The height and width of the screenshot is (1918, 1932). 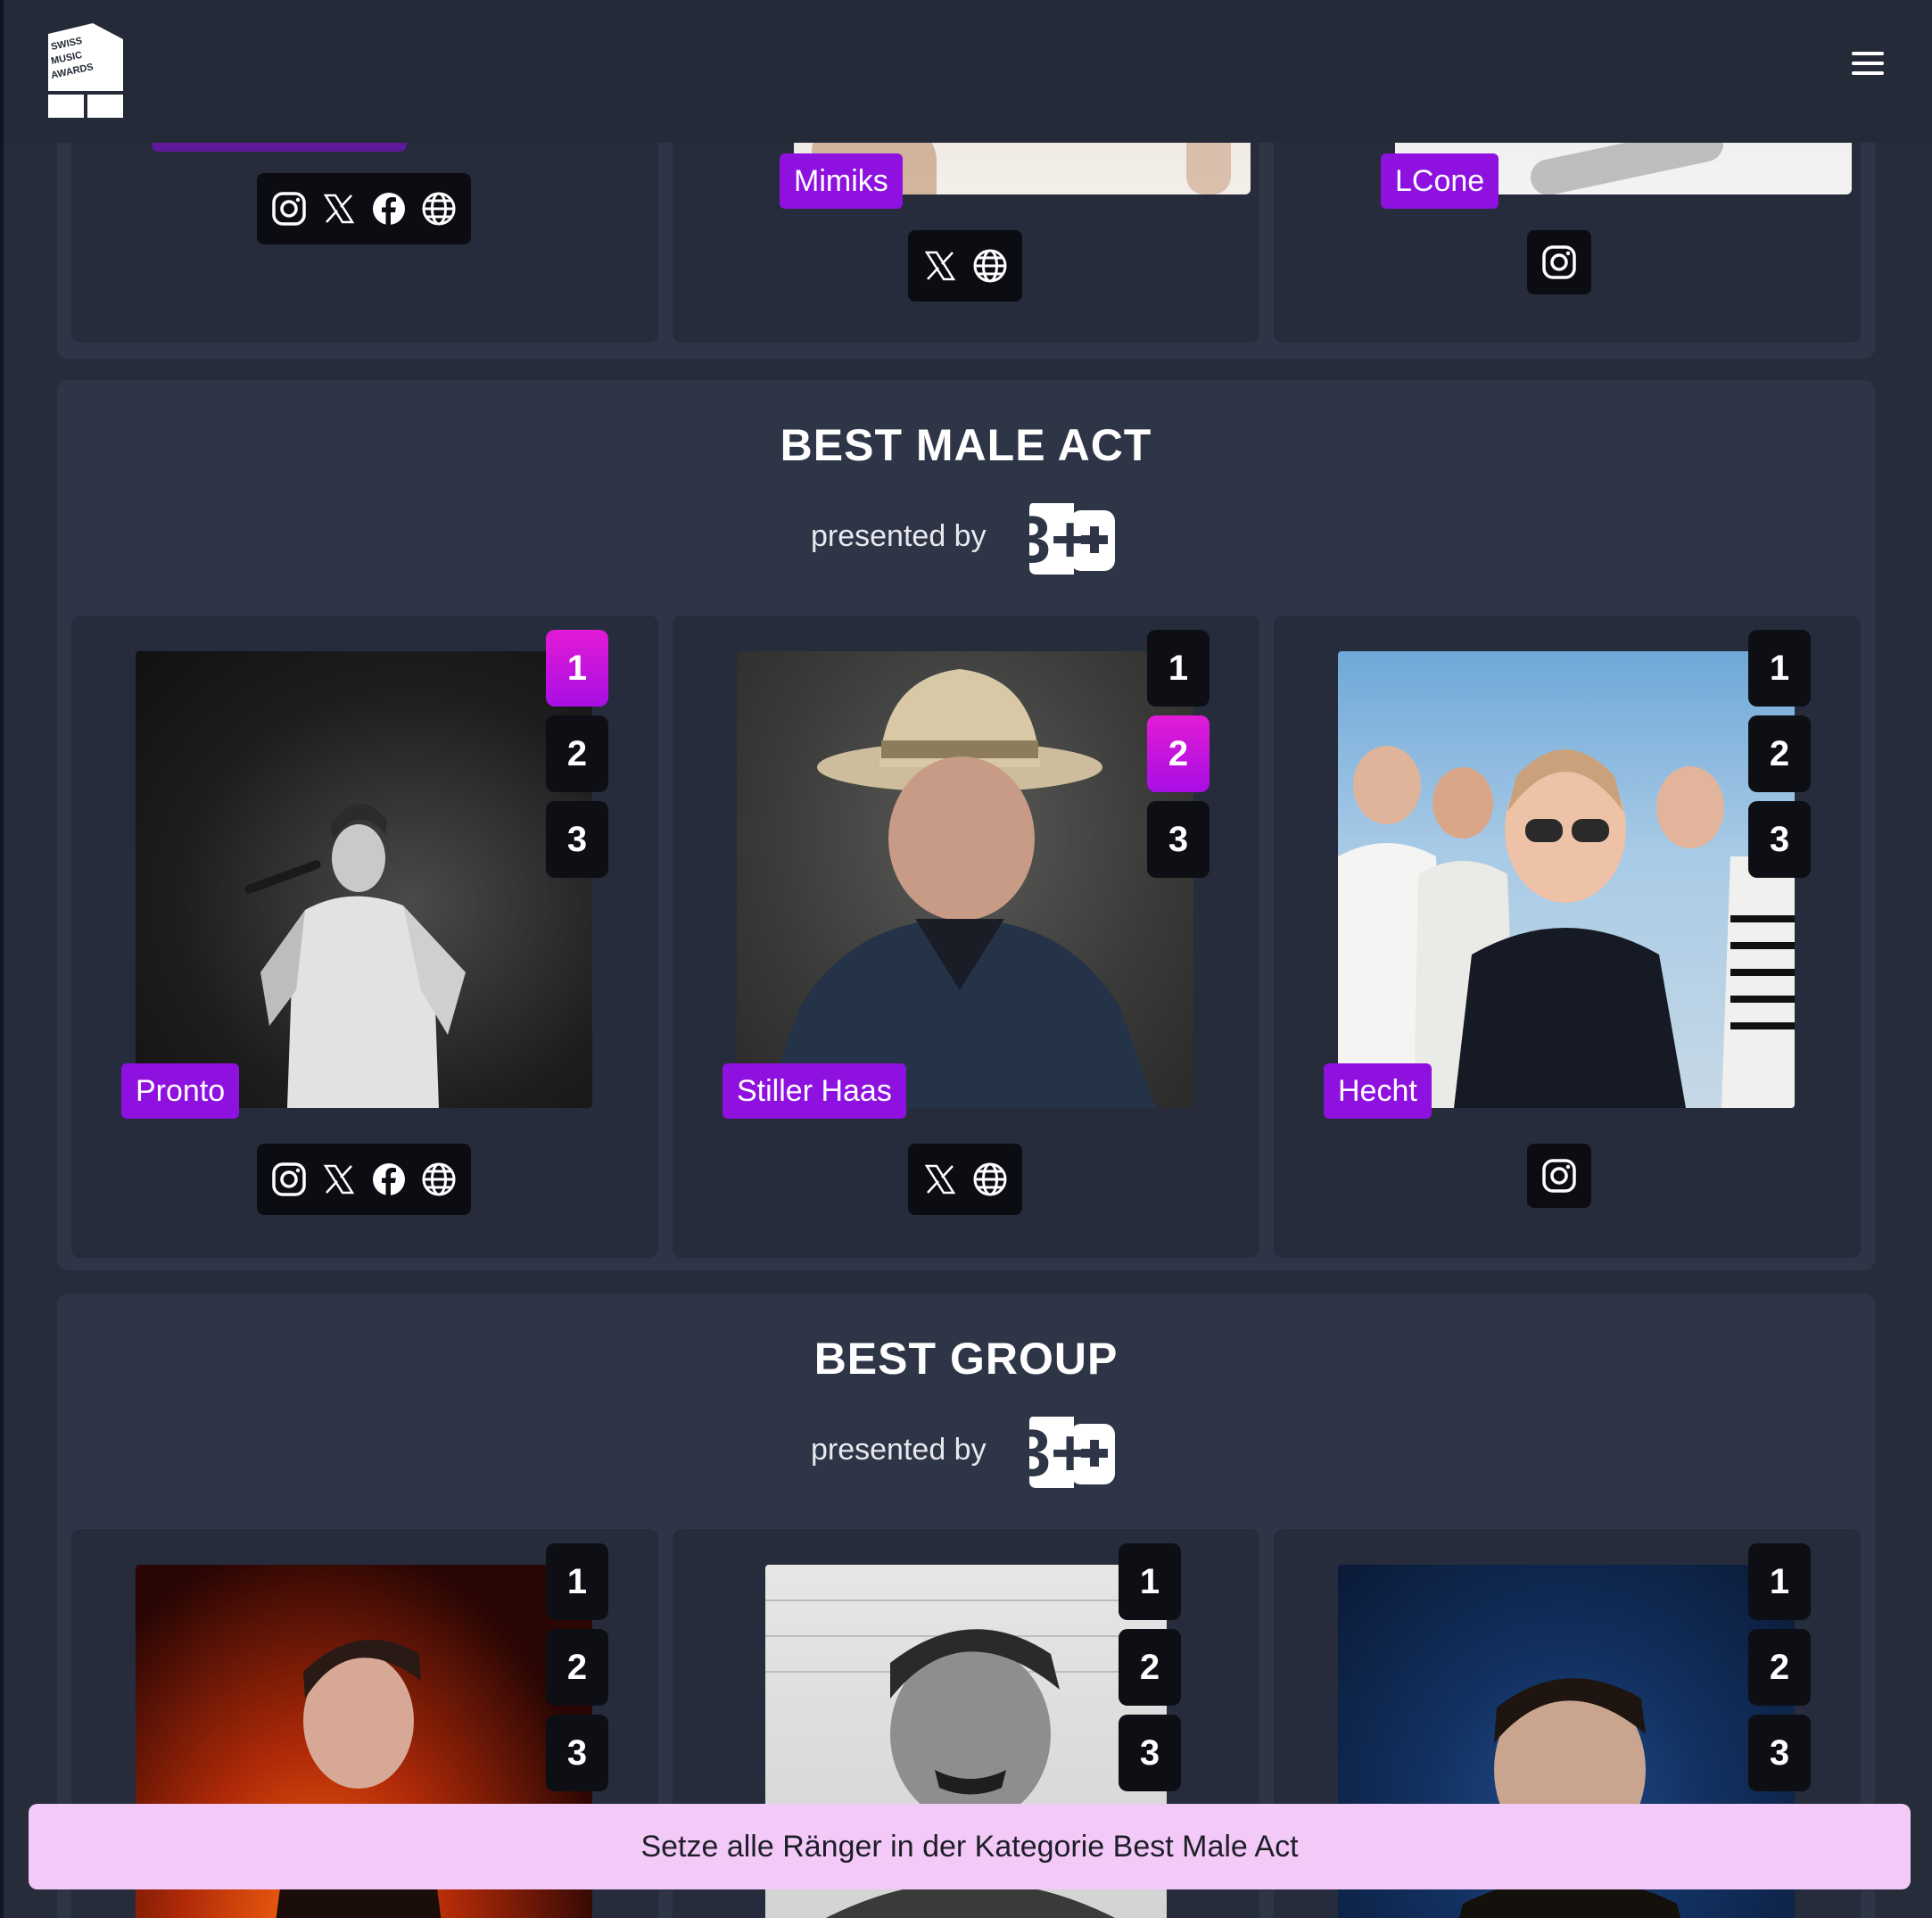 What do you see at coordinates (2, 959) in the screenshot?
I see `window-edge` at bounding box center [2, 959].